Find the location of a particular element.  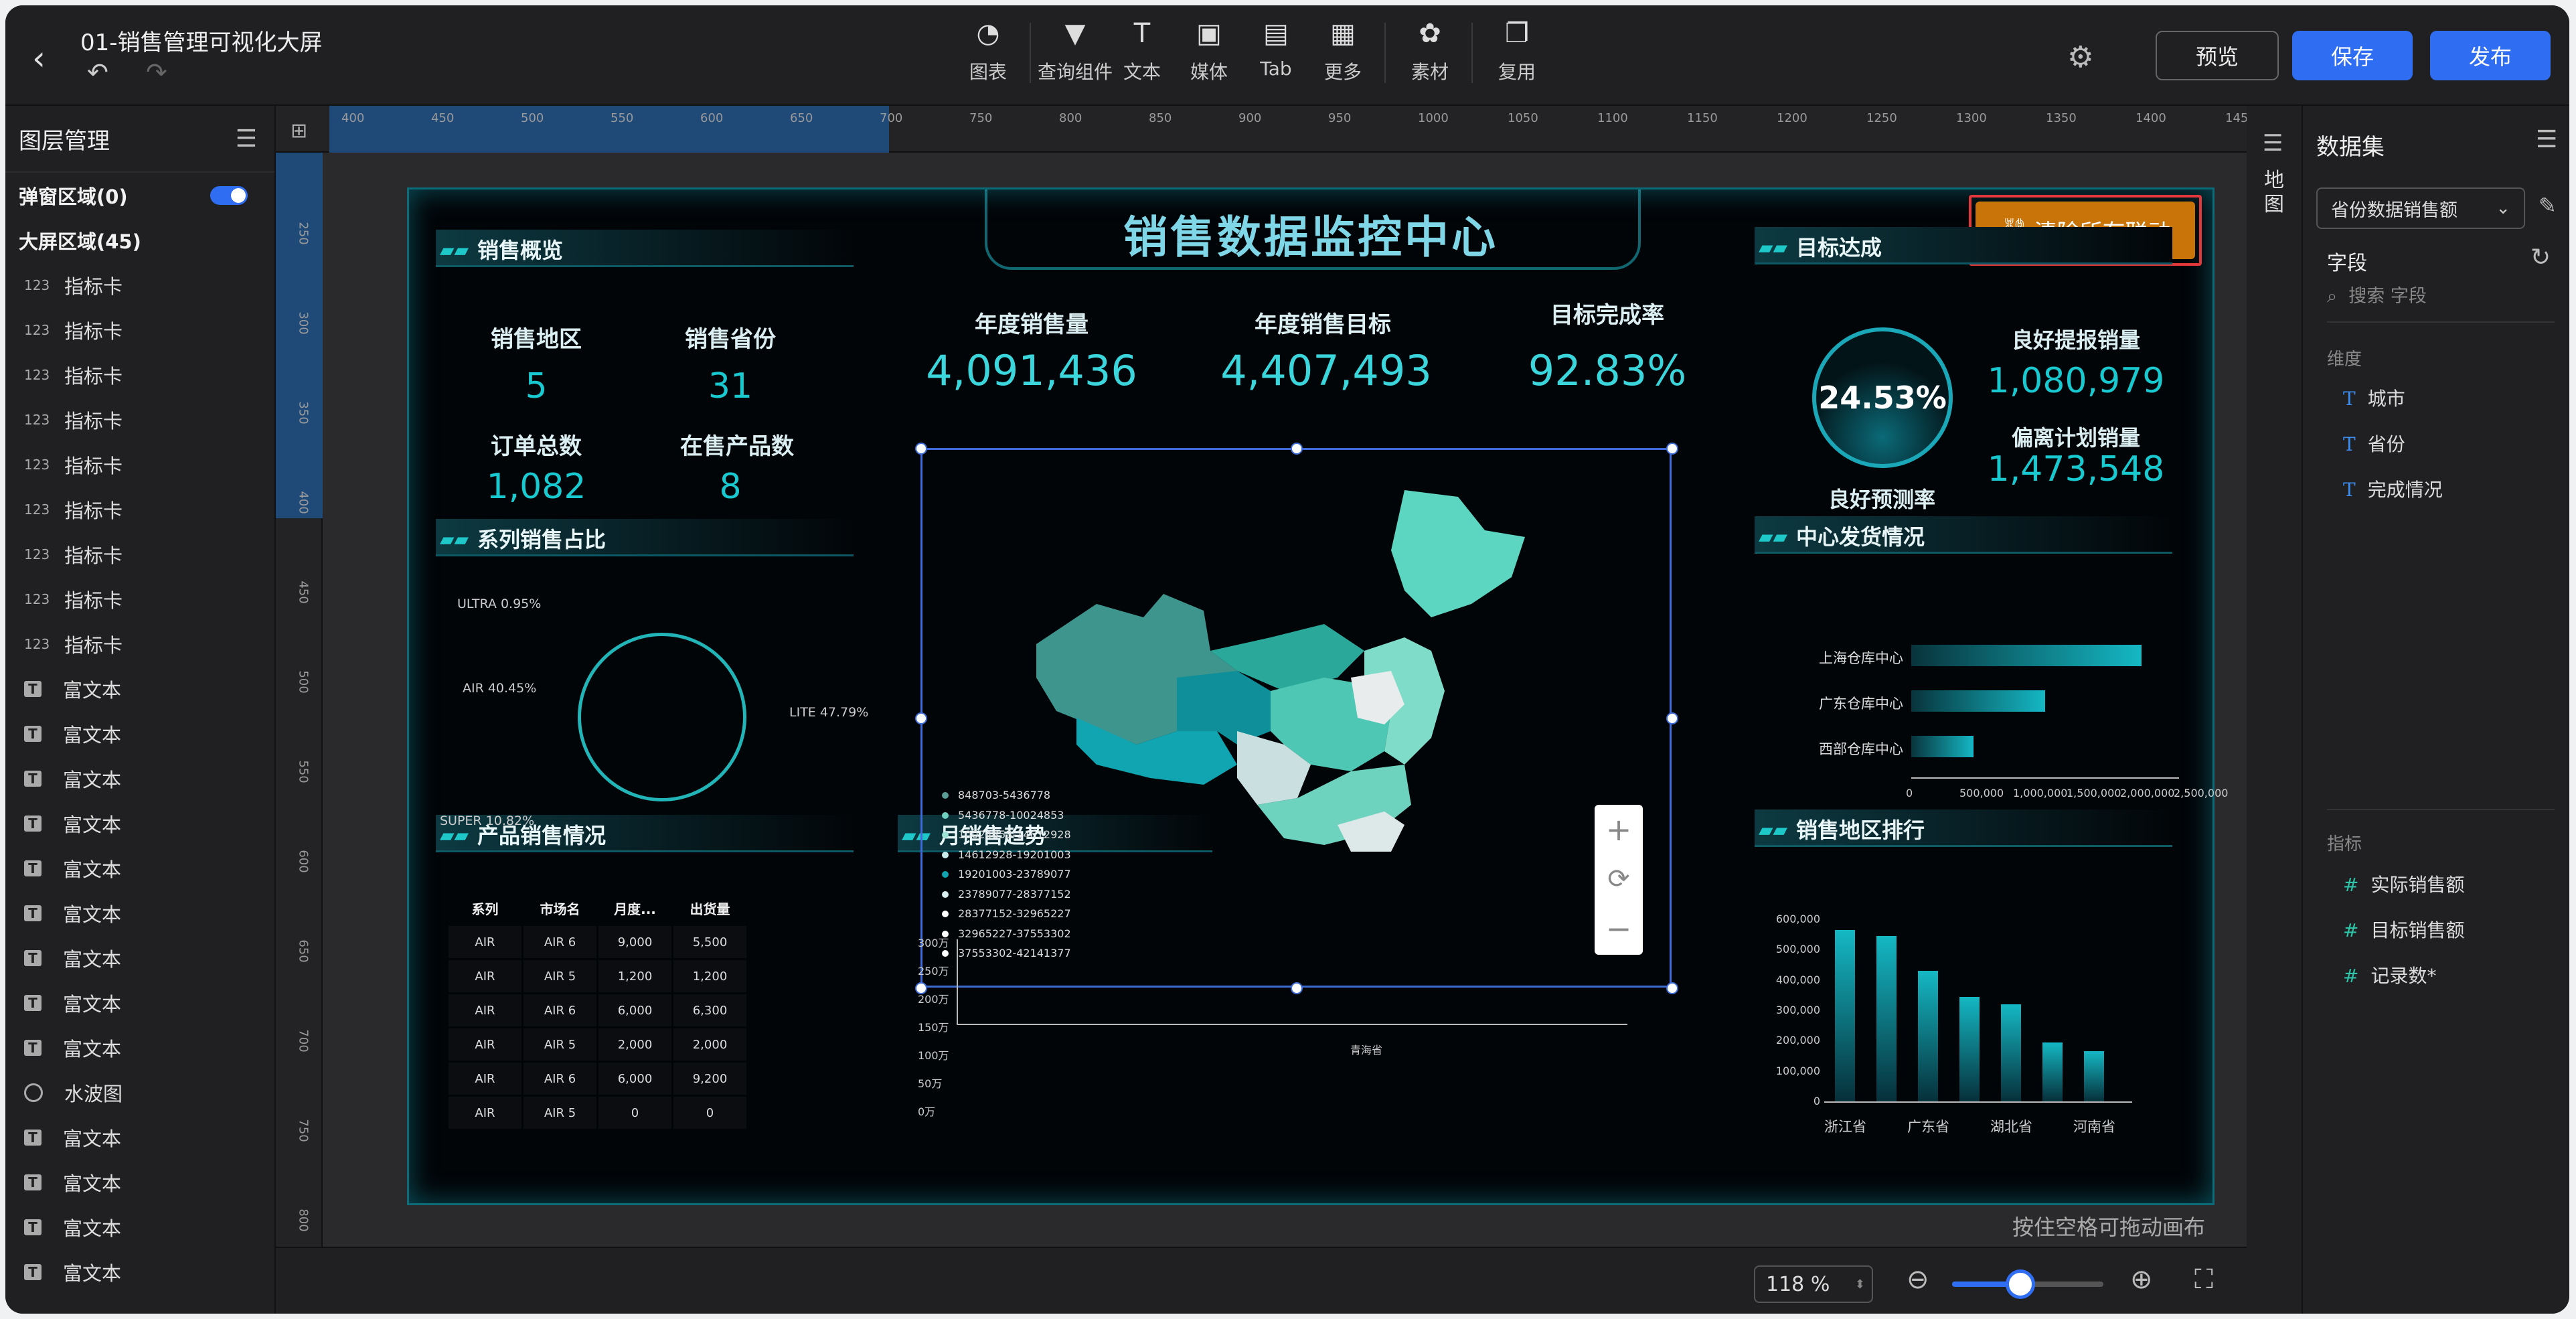

zoom-slider is located at coordinates (2028, 1284).